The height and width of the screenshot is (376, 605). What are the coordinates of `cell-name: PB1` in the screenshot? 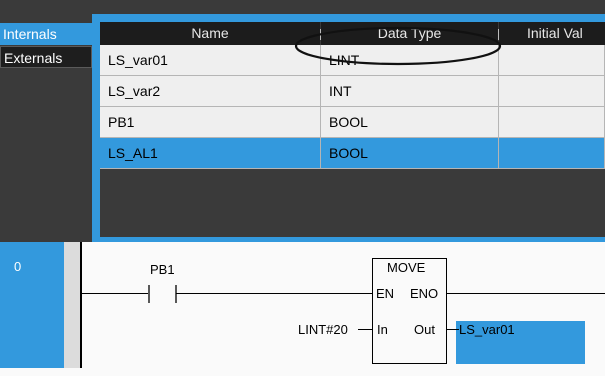 It's located at (210, 122).